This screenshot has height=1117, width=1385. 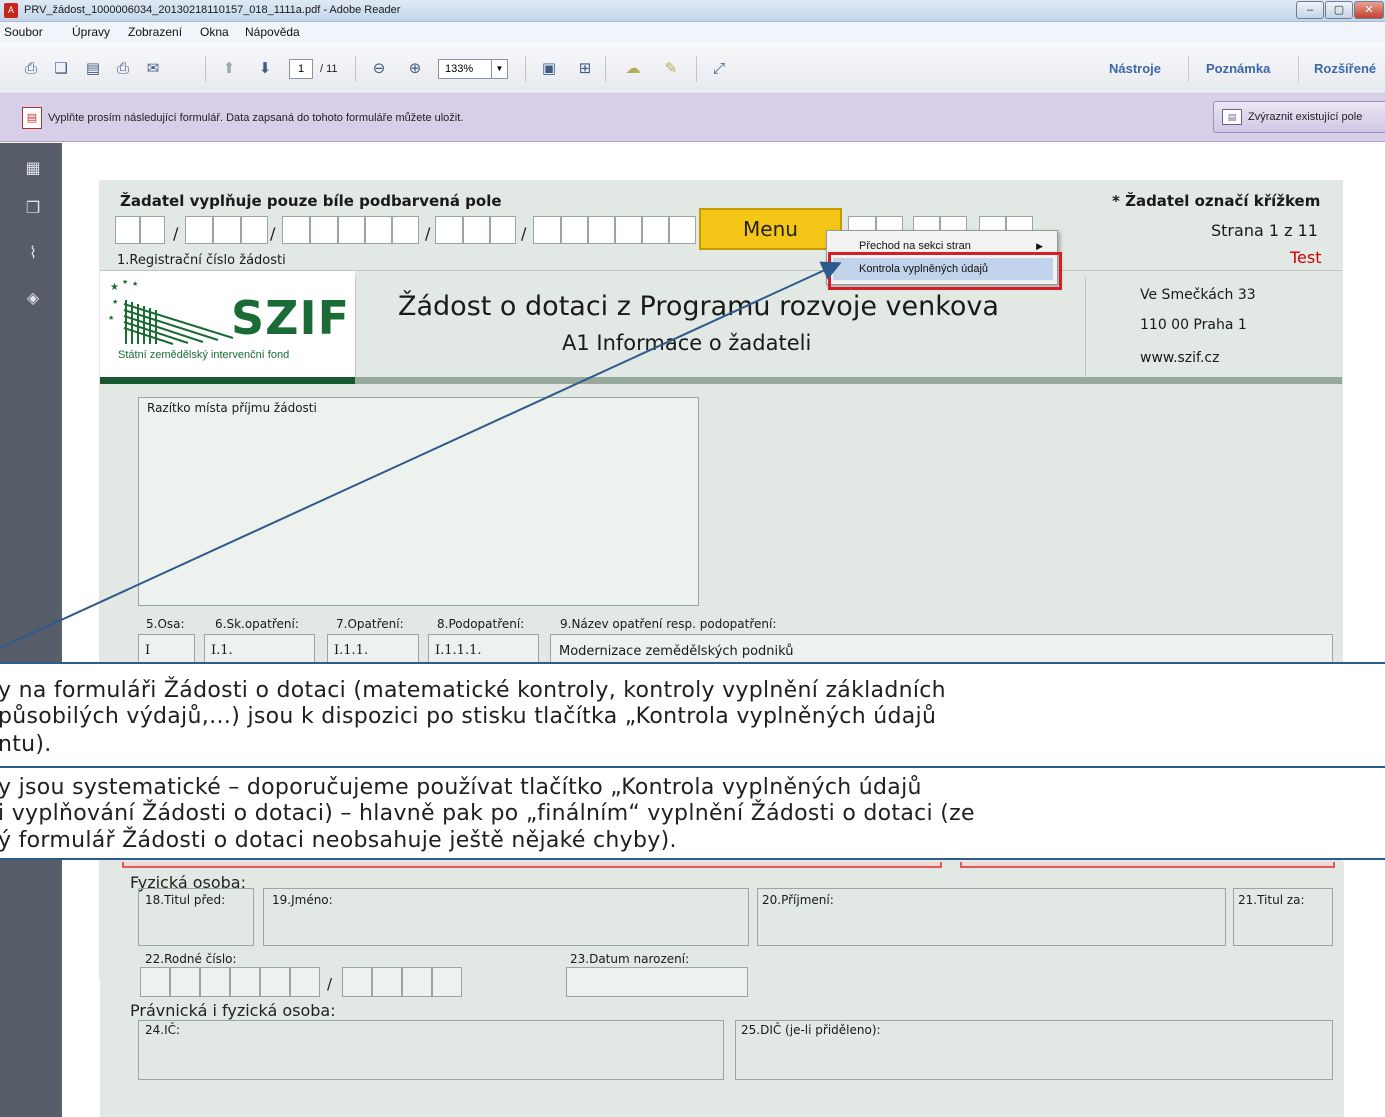 What do you see at coordinates (33, 209) in the screenshot?
I see `bookmarks-icon: ❐` at bounding box center [33, 209].